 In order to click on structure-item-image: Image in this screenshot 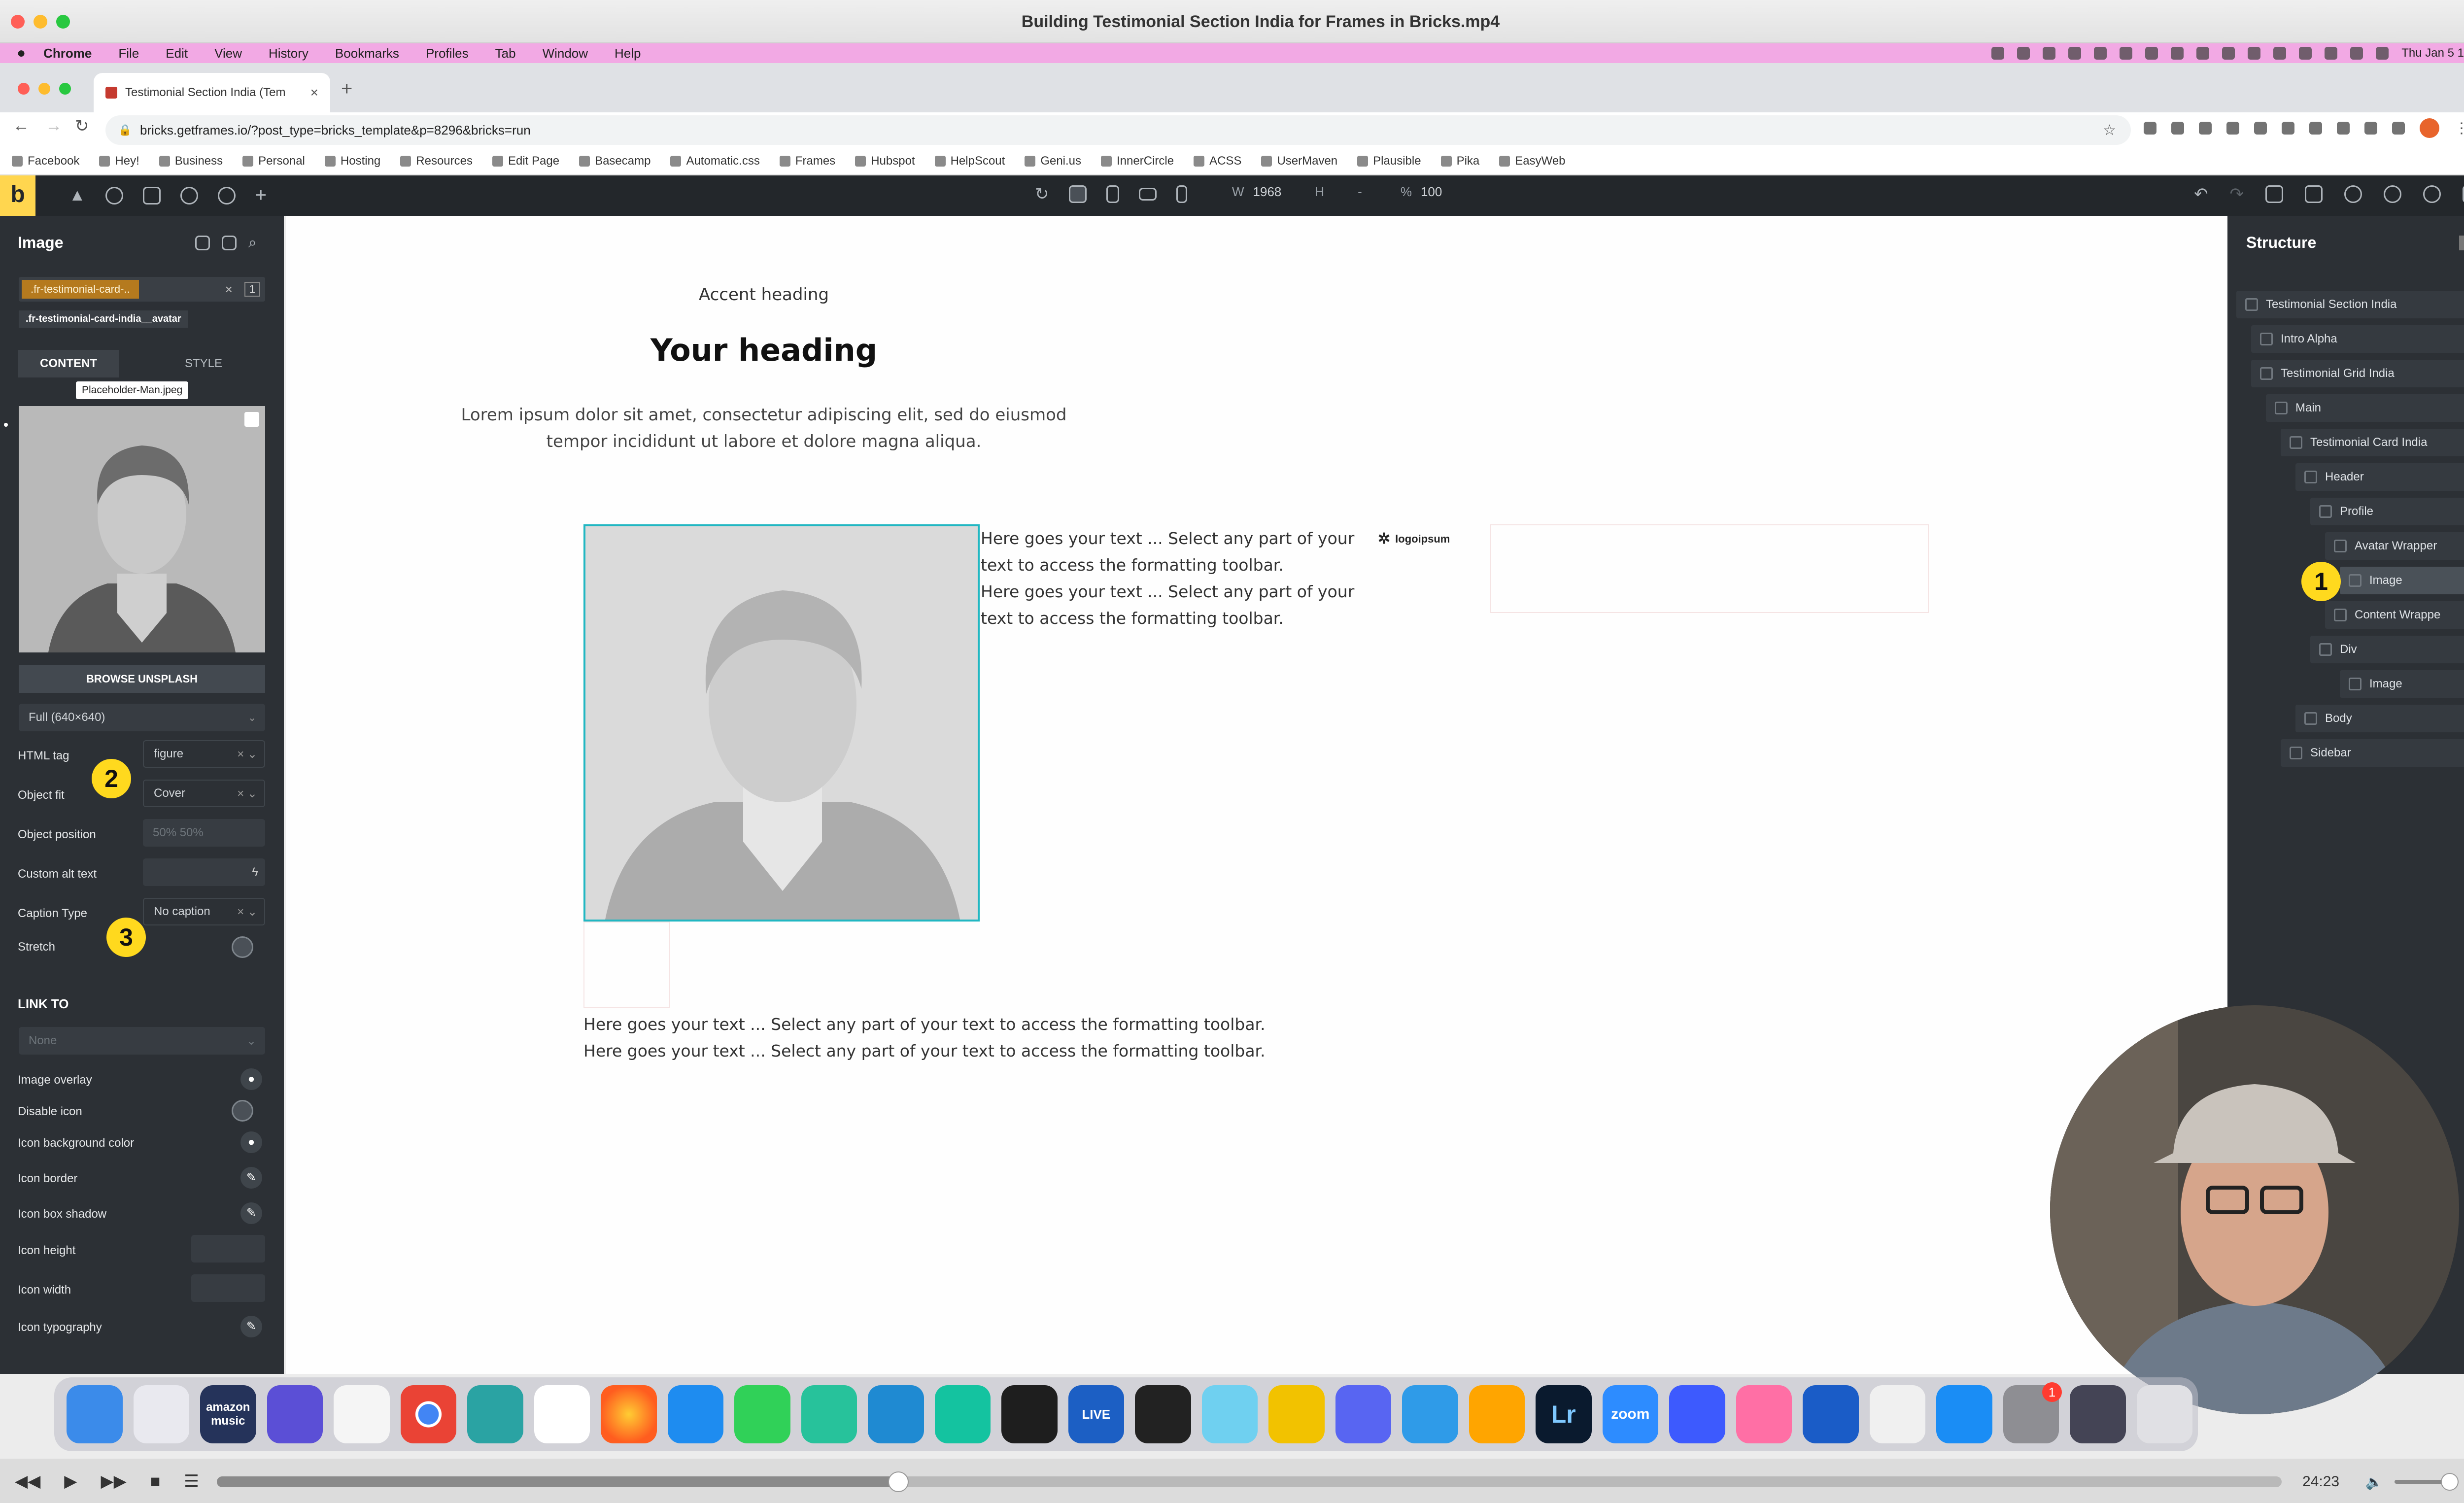, I will do `click(2402, 684)`.